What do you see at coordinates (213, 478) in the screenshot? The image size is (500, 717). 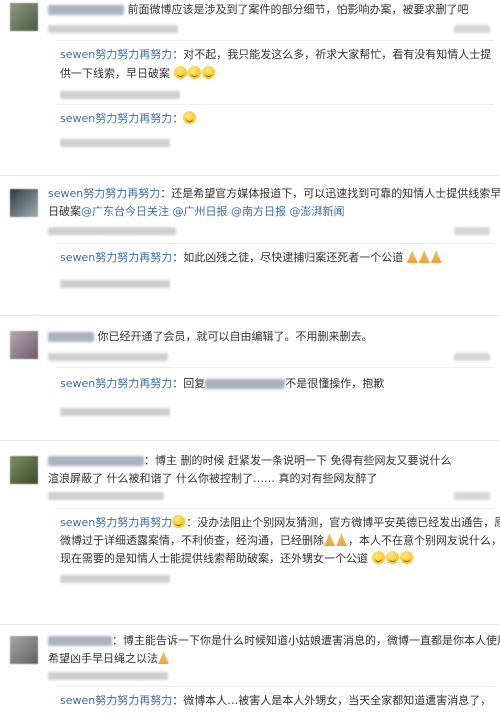 I see `comment-text-cont: 渲浪屏蔽了 什么被和谐了 什么你被控制了…… 真的对有些网友醉了` at bounding box center [213, 478].